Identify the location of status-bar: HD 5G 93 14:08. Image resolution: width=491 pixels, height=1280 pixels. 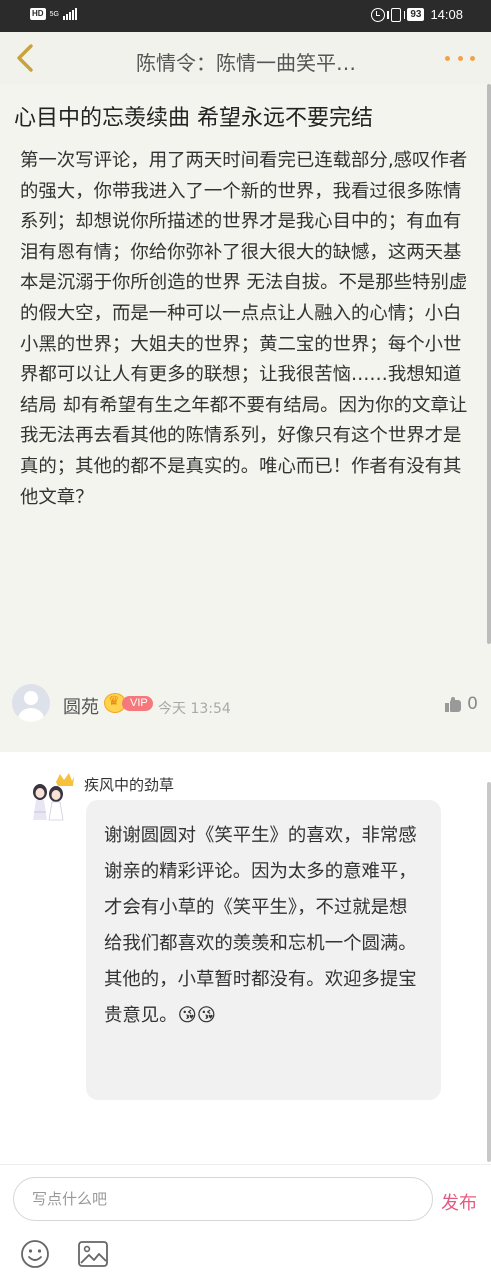
(245, 16).